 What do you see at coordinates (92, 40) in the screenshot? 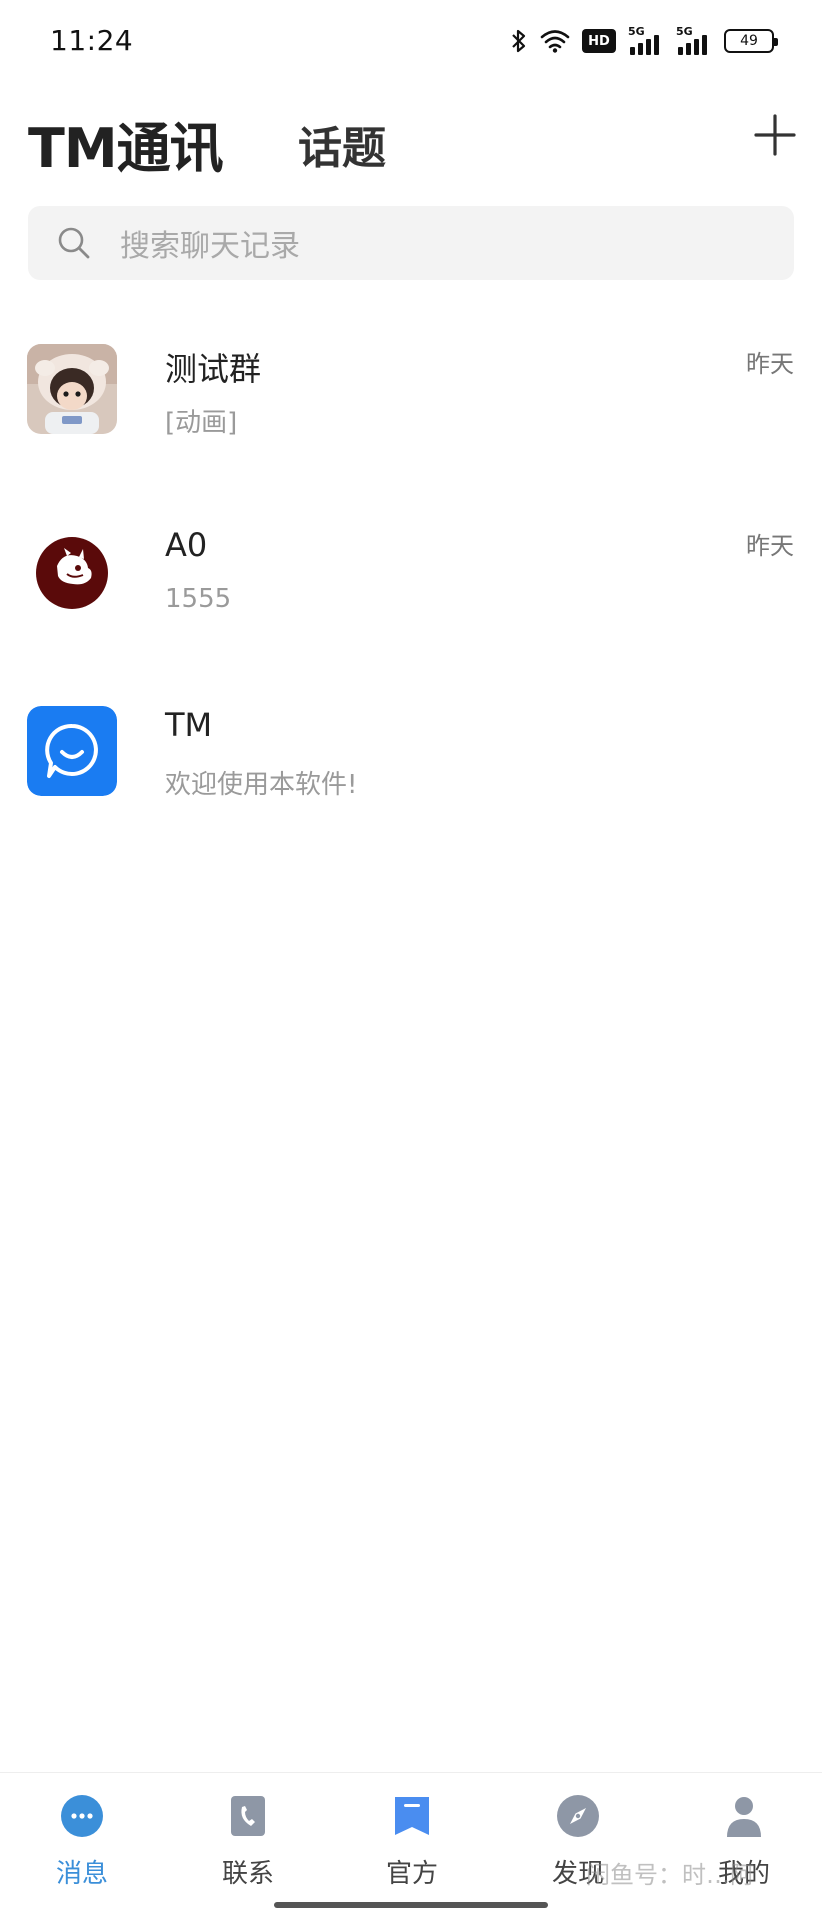
I see `status-time: 11:24` at bounding box center [92, 40].